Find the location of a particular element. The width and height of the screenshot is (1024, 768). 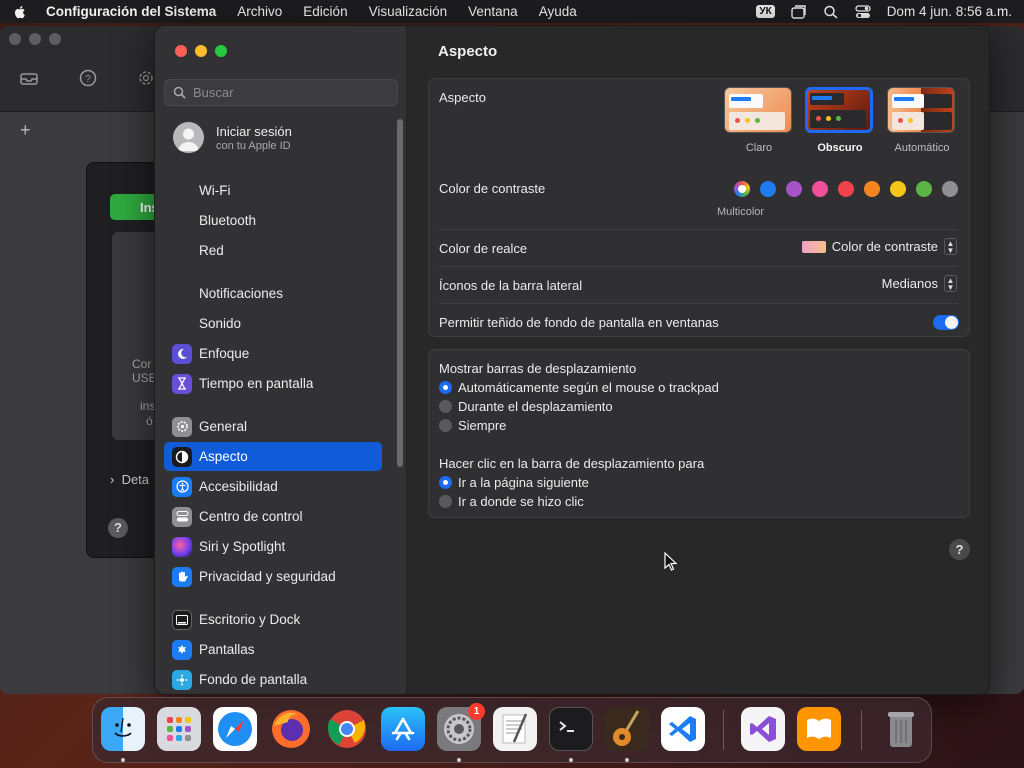

accent-swatch-multicolor is located at coordinates (742, 189).